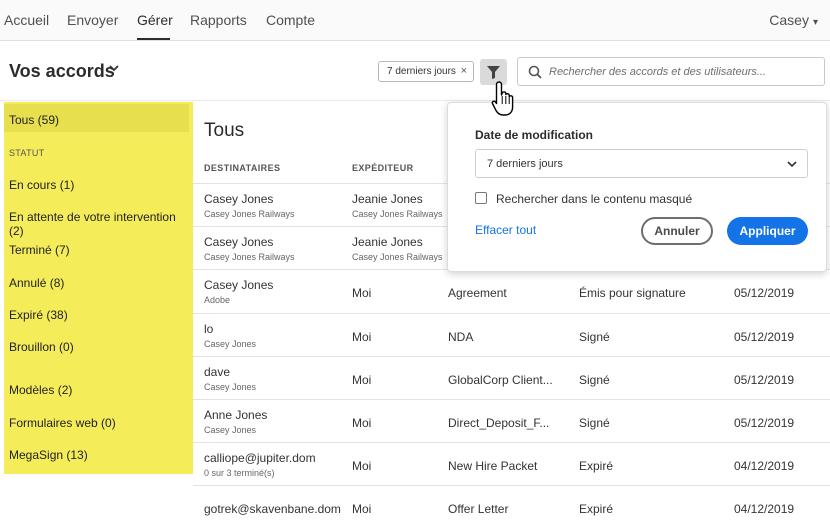 The height and width of the screenshot is (528, 830). I want to click on hidden-content-label: Rechercher dans le contenu masqué, so click(594, 199).